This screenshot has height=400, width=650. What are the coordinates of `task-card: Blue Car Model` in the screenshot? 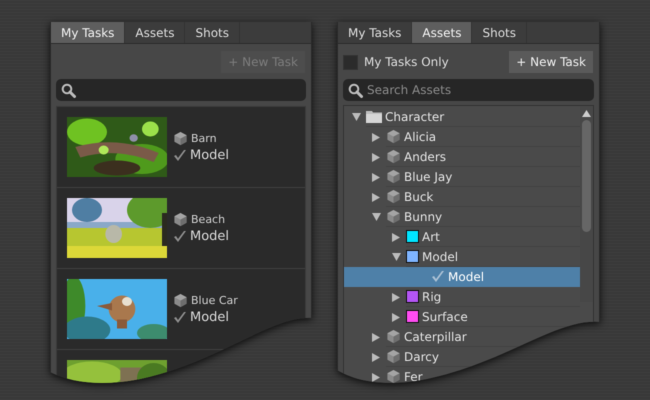 It's located at (181, 309).